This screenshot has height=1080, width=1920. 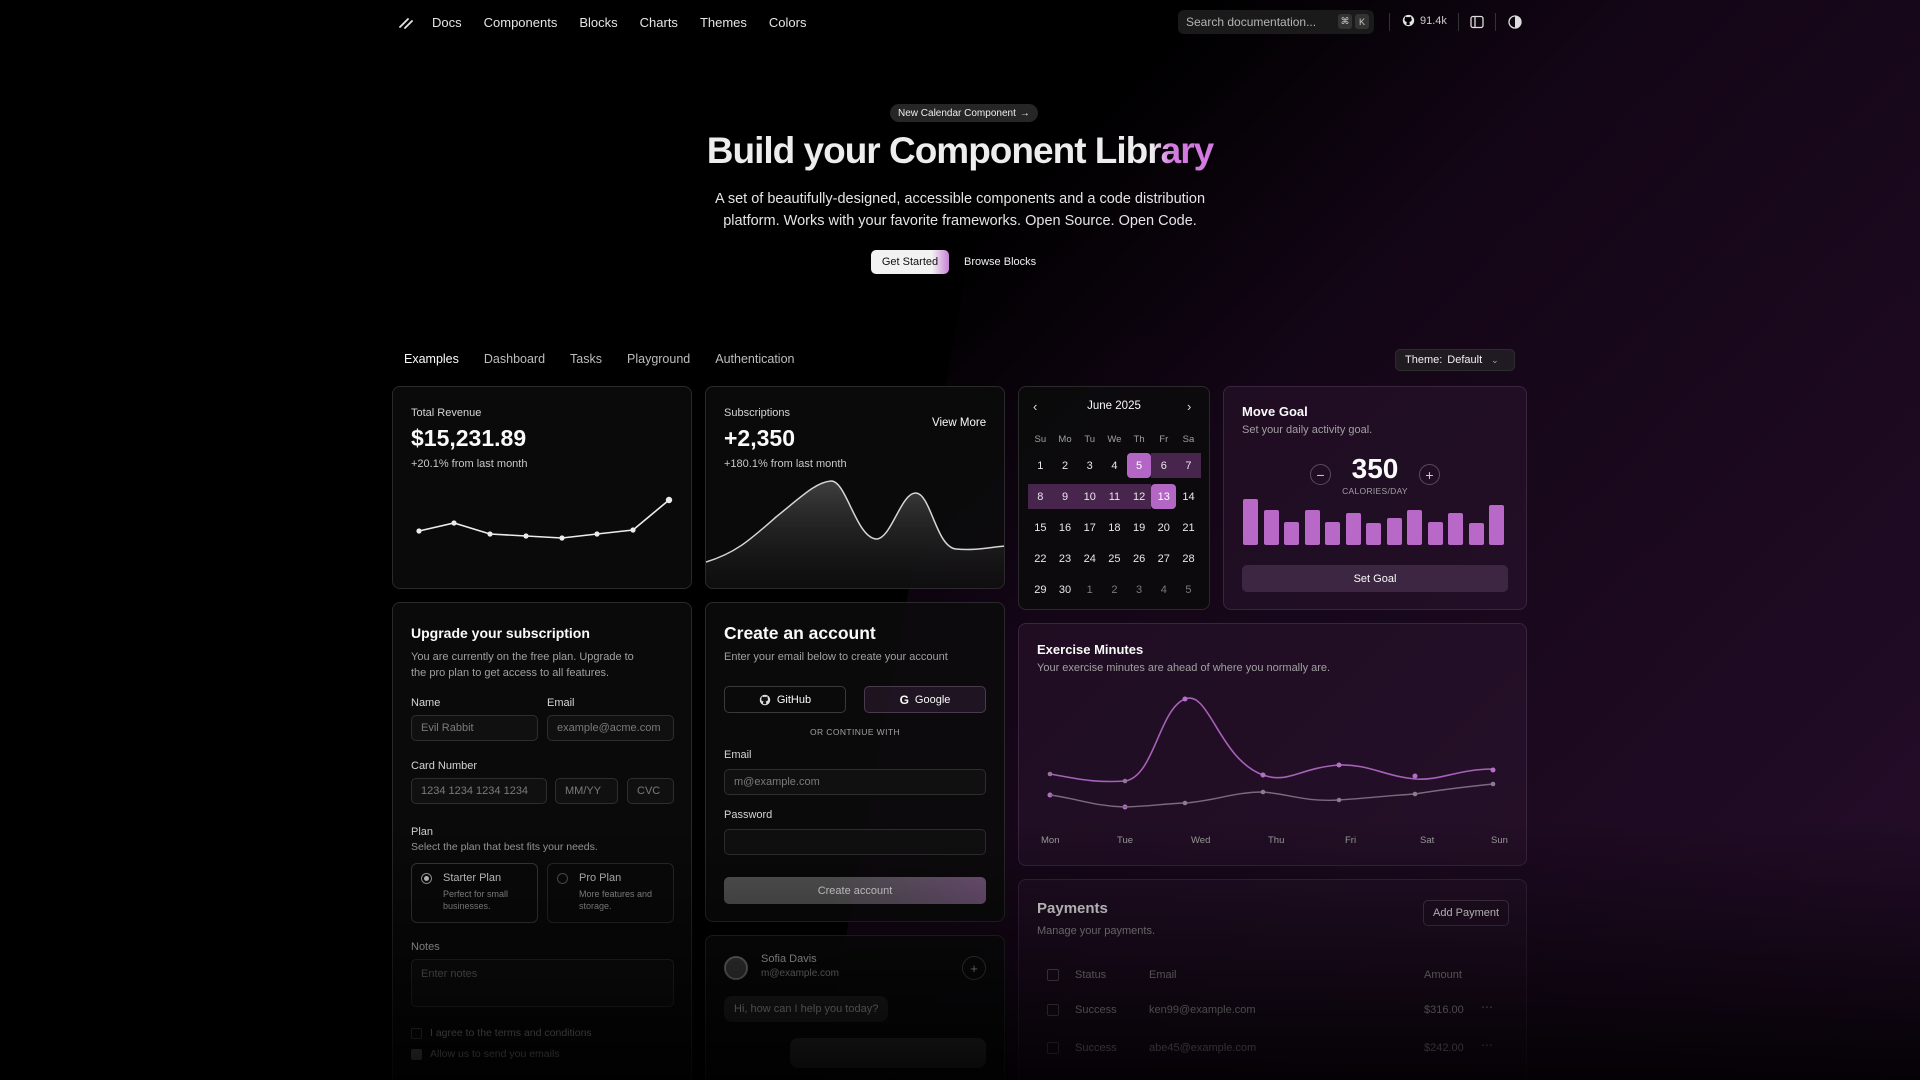 I want to click on calendar-day: 19, so click(x=1139, y=527).